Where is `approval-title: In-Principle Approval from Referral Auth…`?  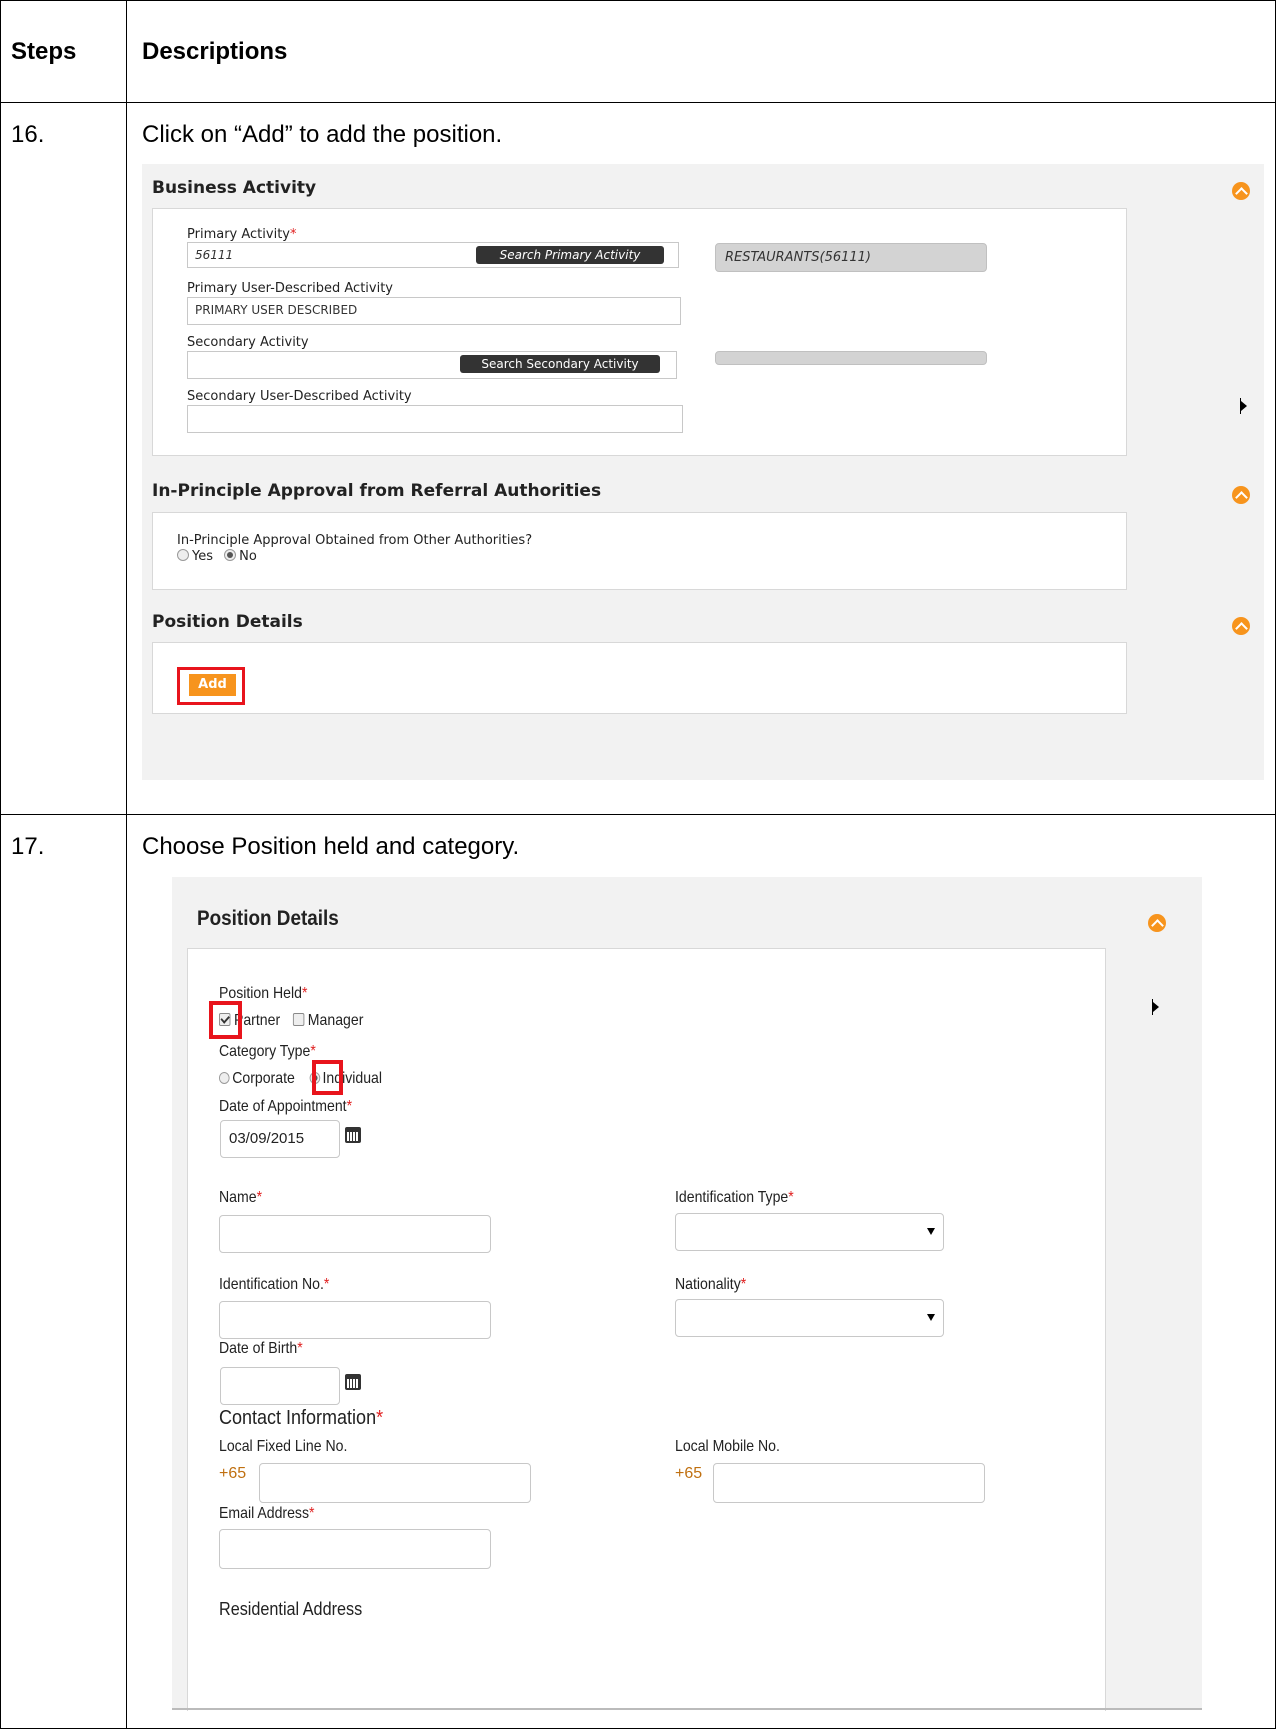
approval-title: In-Principle Approval from Referral Auth… is located at coordinates (377, 491).